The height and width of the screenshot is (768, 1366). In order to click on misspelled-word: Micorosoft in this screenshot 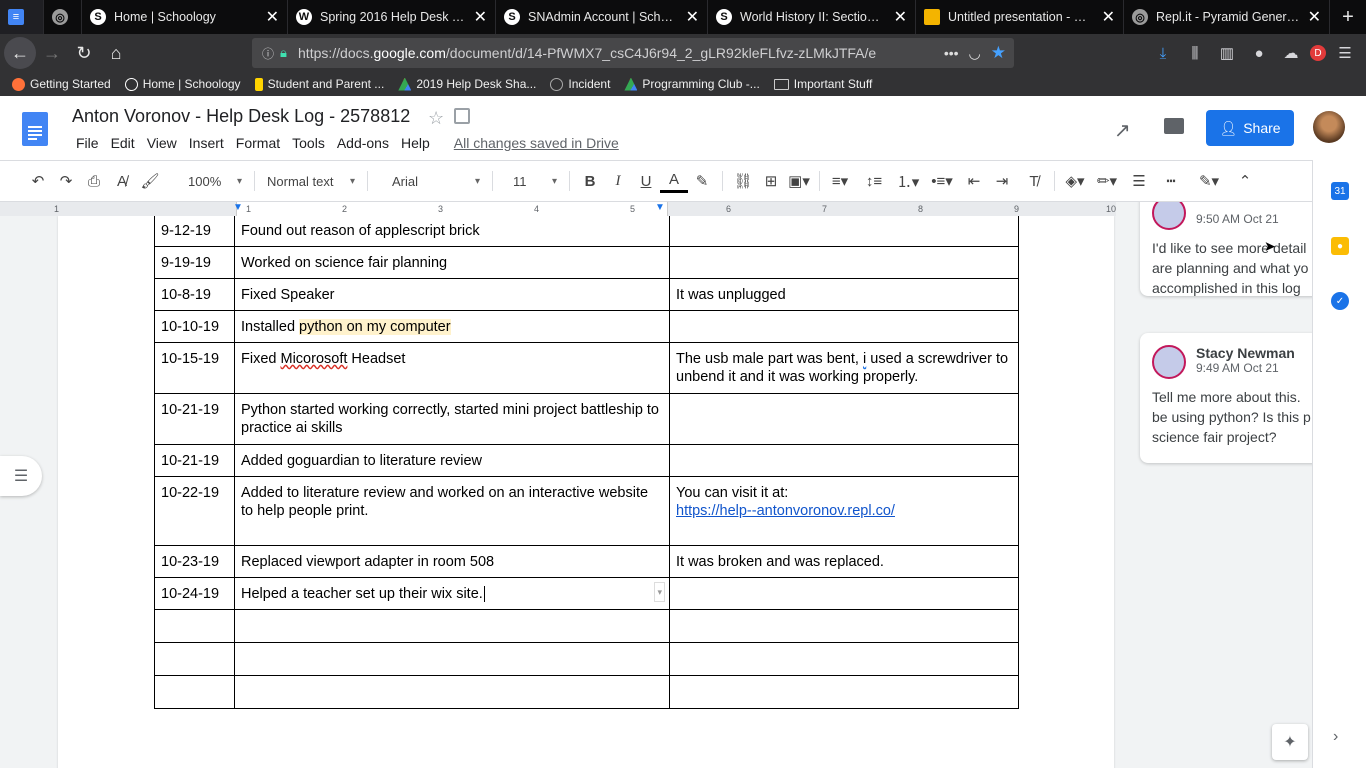, I will do `click(314, 359)`.